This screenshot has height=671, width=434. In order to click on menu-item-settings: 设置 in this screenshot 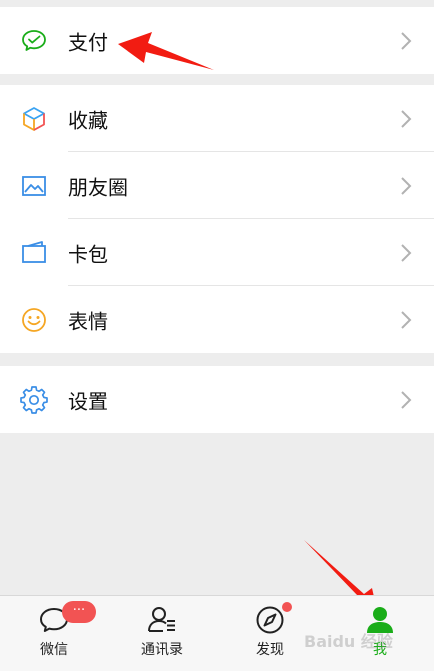, I will do `click(217, 399)`.